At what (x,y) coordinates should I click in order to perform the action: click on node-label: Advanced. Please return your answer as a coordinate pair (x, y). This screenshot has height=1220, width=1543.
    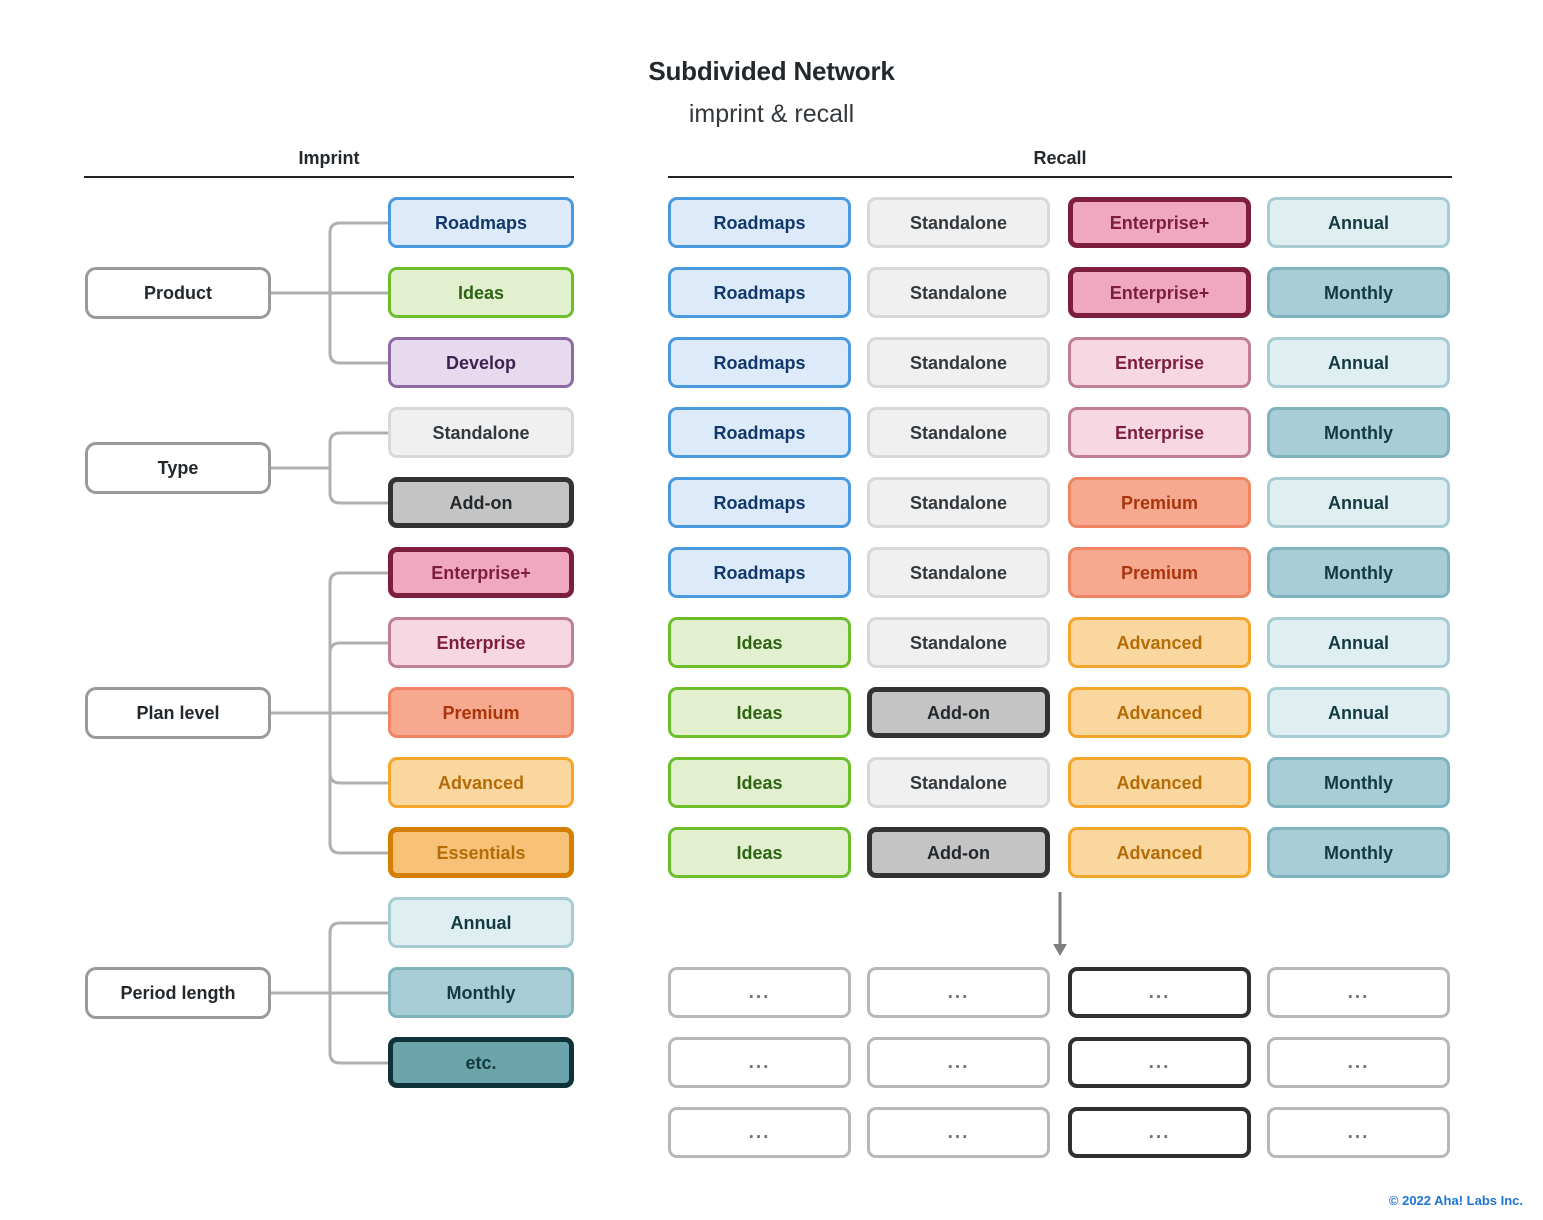
    Looking at the image, I should click on (481, 782).